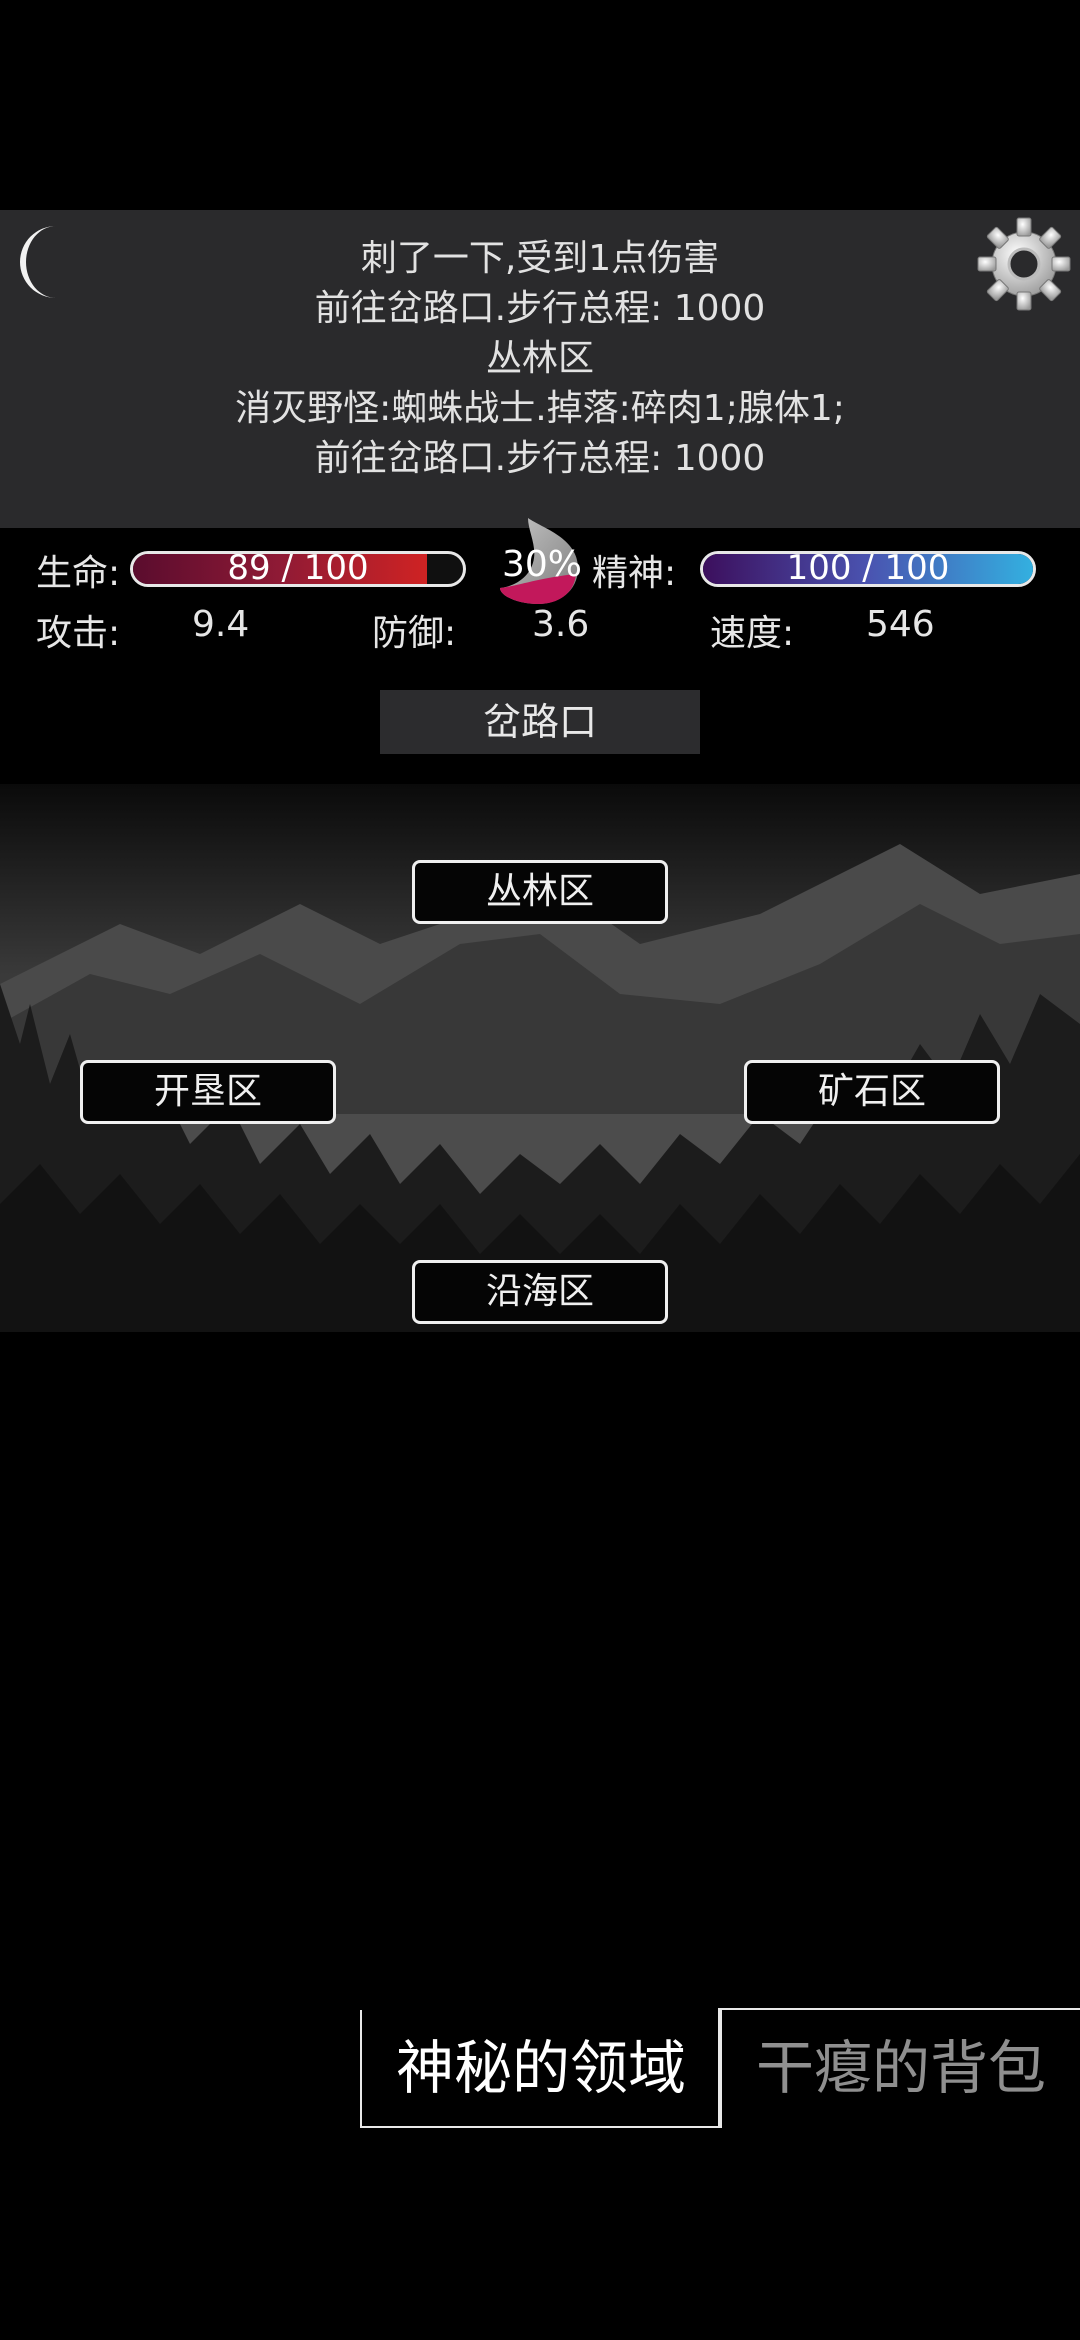 The height and width of the screenshot is (2340, 1080). I want to click on log-line: 刺了一下,受到1点伤害, so click(540, 258).